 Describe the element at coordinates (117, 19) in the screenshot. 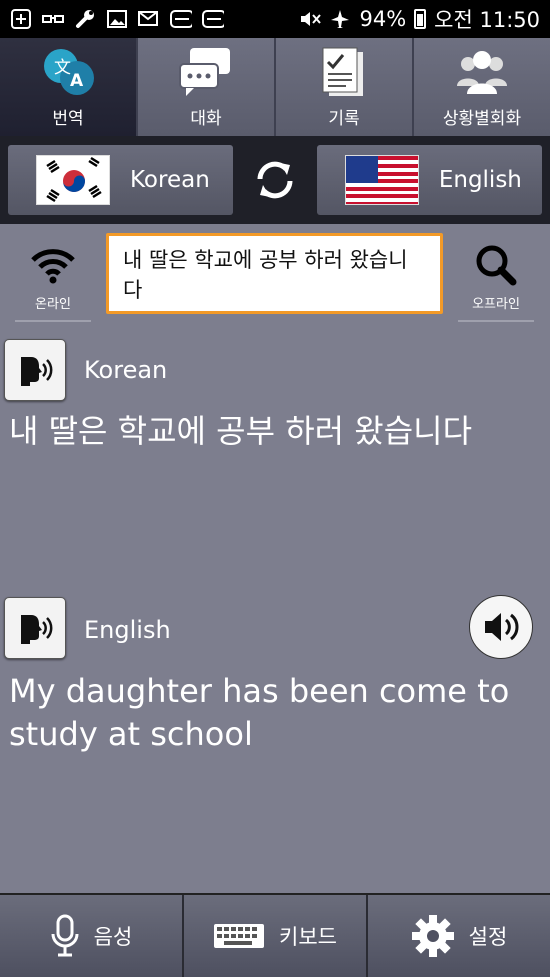

I see `image-icon` at that location.